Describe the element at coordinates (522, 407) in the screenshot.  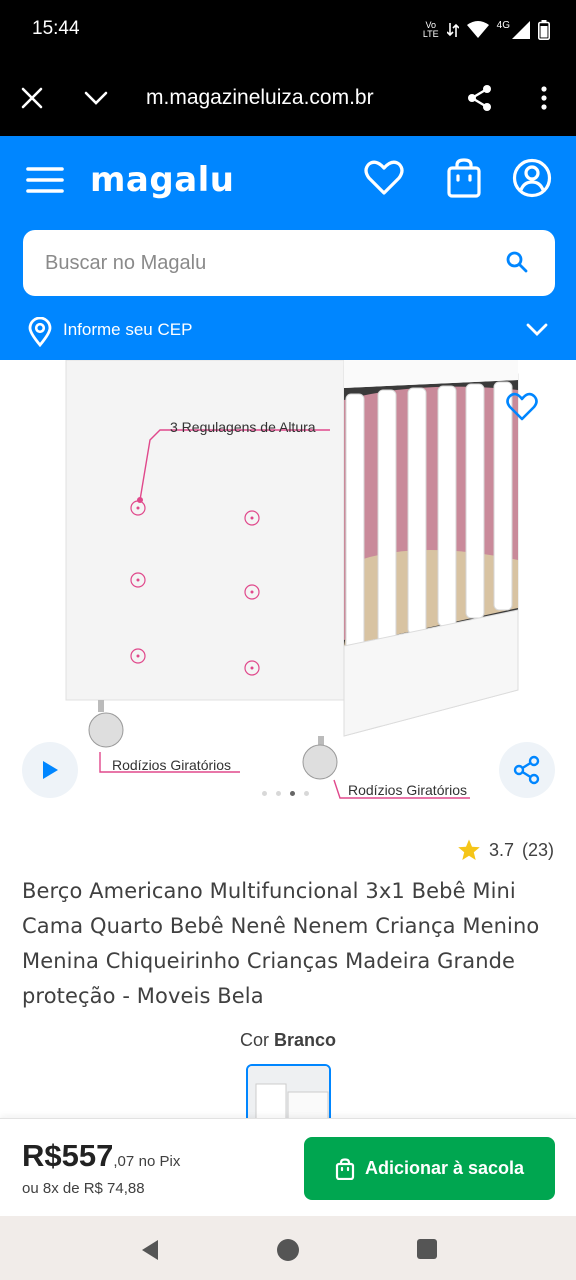
I see `favorite-heart-icon` at that location.